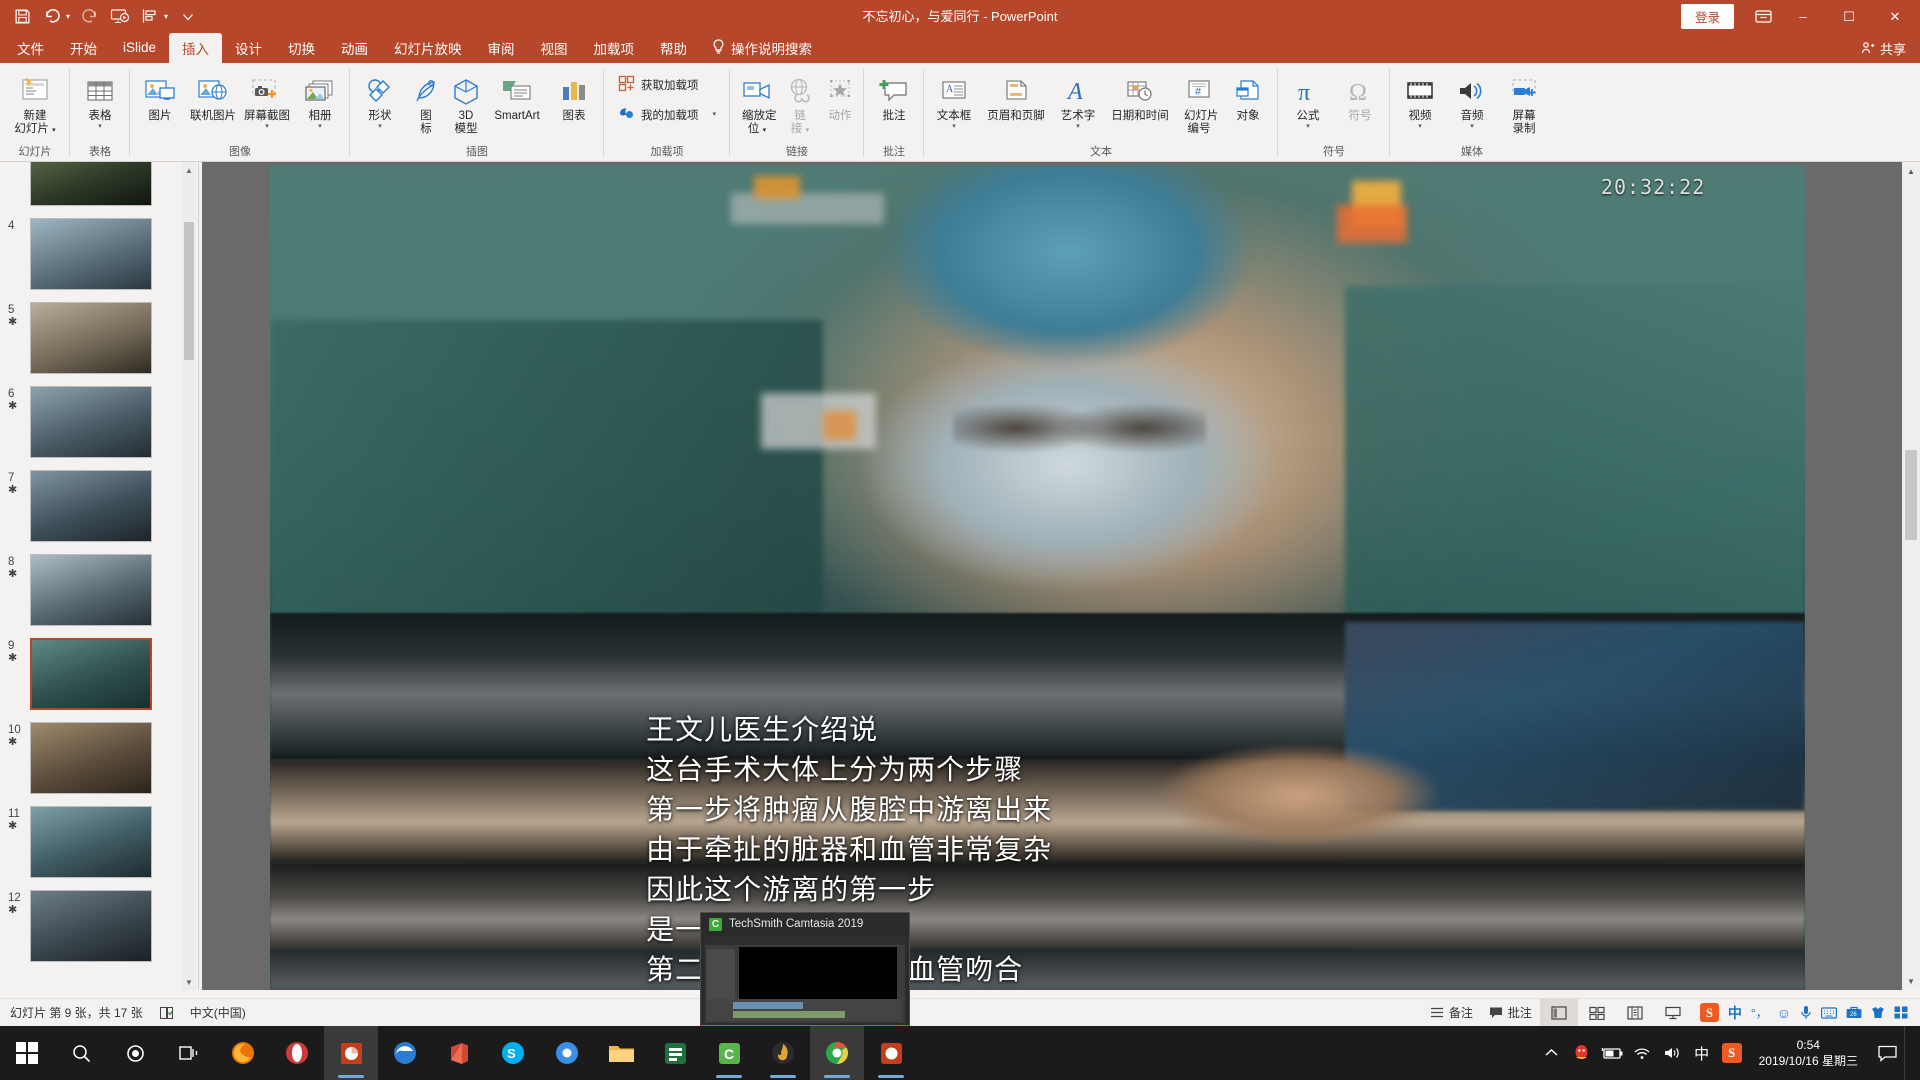 The height and width of the screenshot is (1080, 1920). What do you see at coordinates (267, 99) in the screenshot?
I see `screenshot-button: 屏幕截图 ▾` at bounding box center [267, 99].